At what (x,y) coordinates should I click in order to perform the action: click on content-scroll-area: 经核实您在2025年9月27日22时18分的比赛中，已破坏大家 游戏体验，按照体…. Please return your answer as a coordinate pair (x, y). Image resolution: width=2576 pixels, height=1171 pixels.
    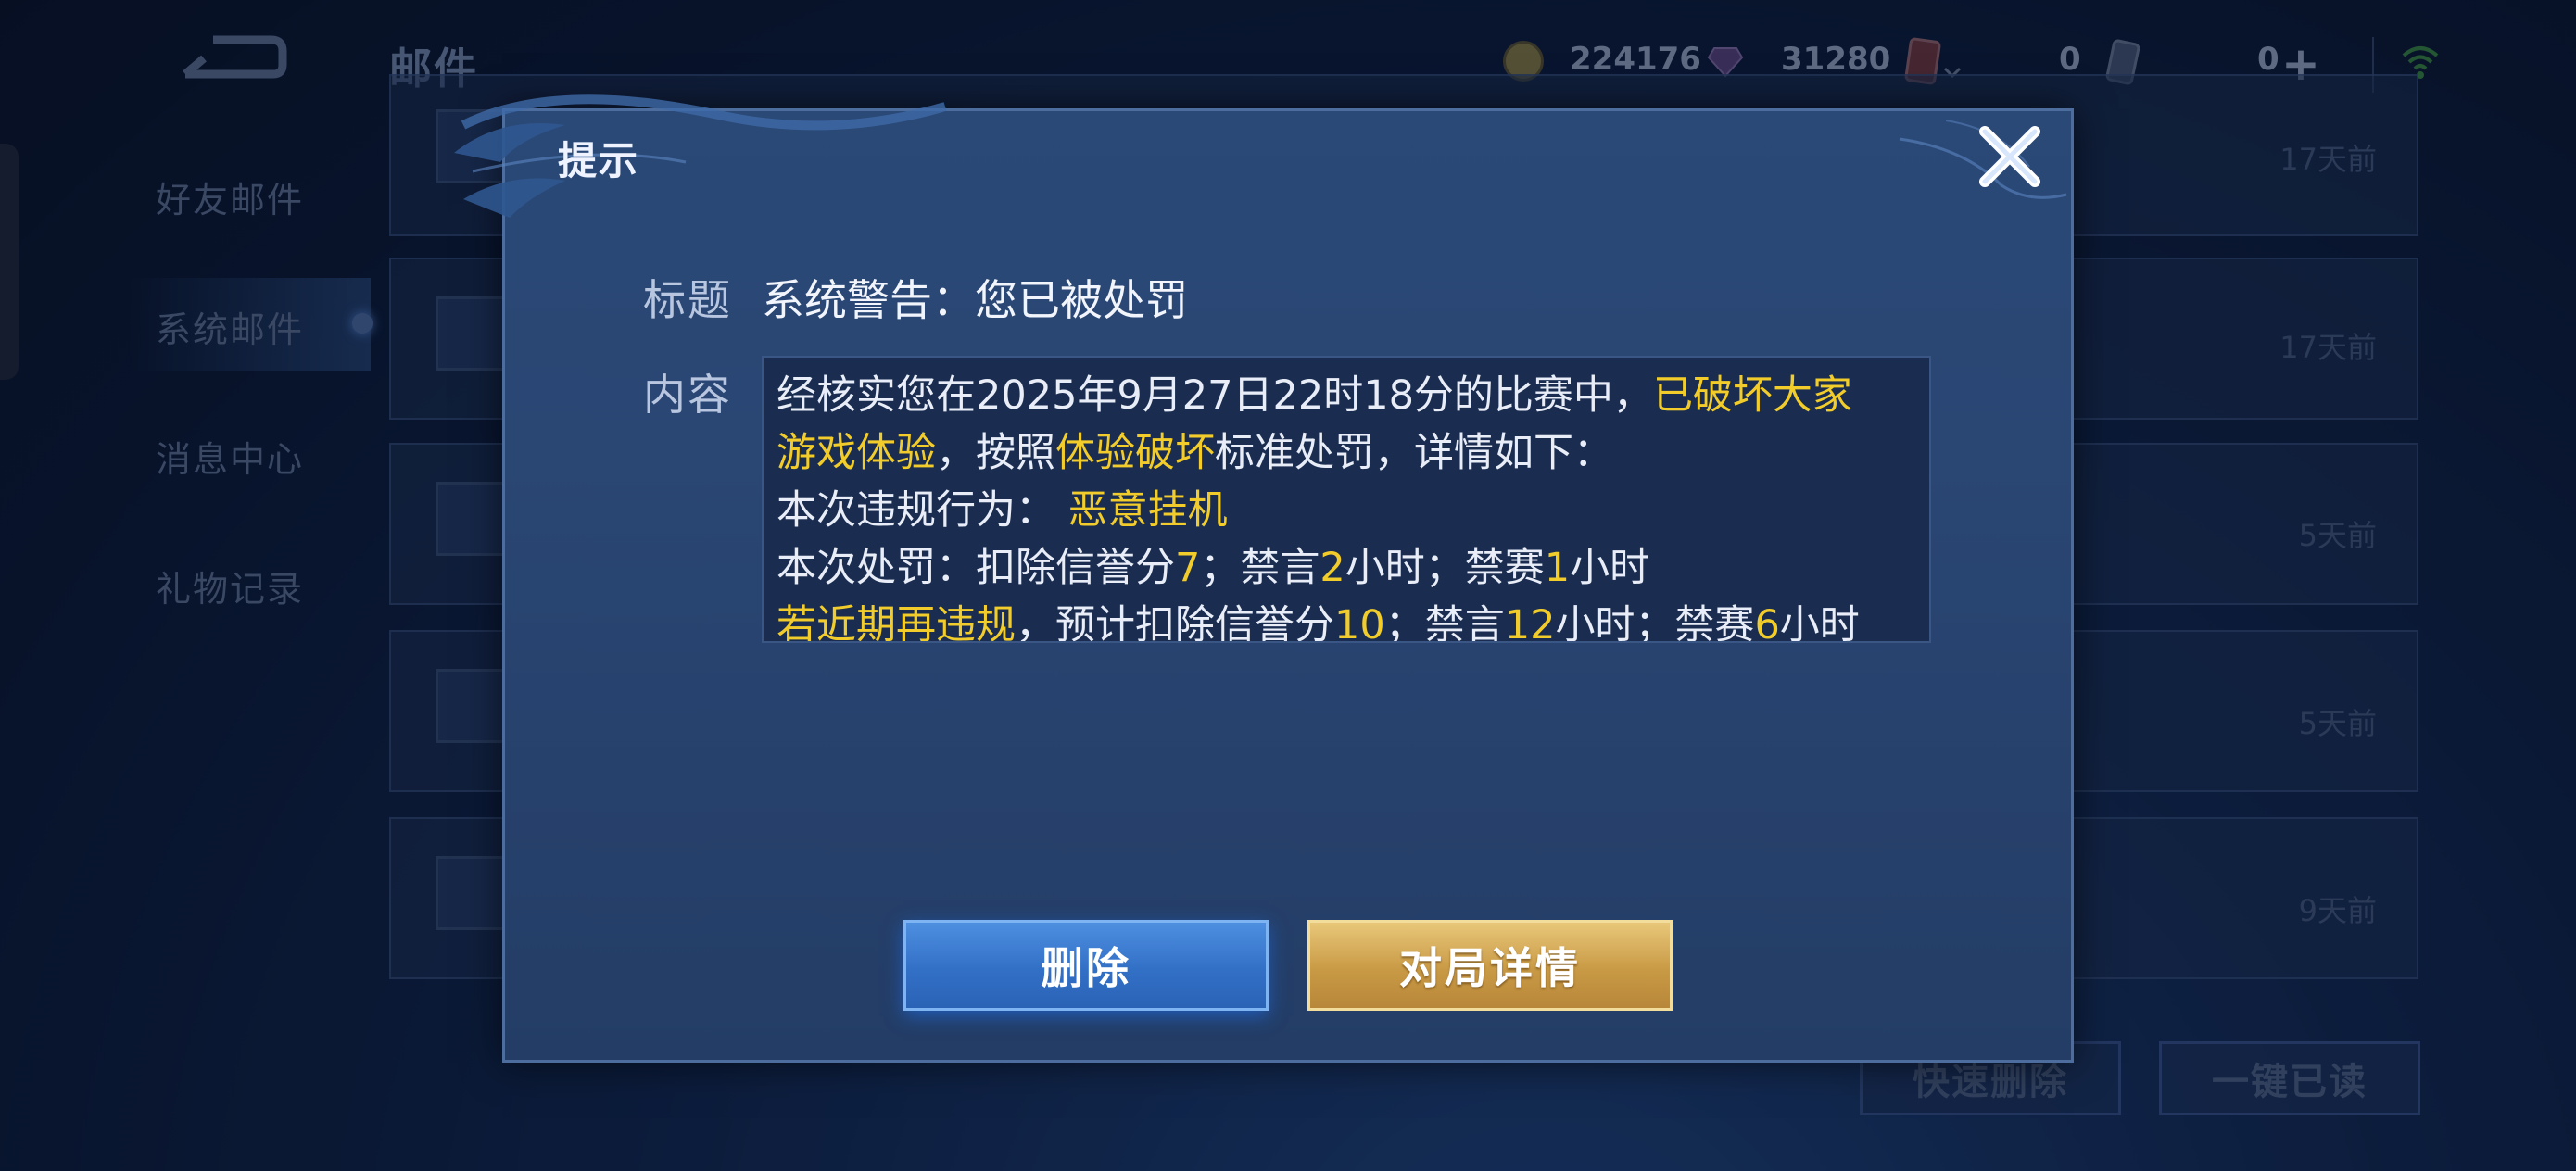
    Looking at the image, I should click on (1346, 499).